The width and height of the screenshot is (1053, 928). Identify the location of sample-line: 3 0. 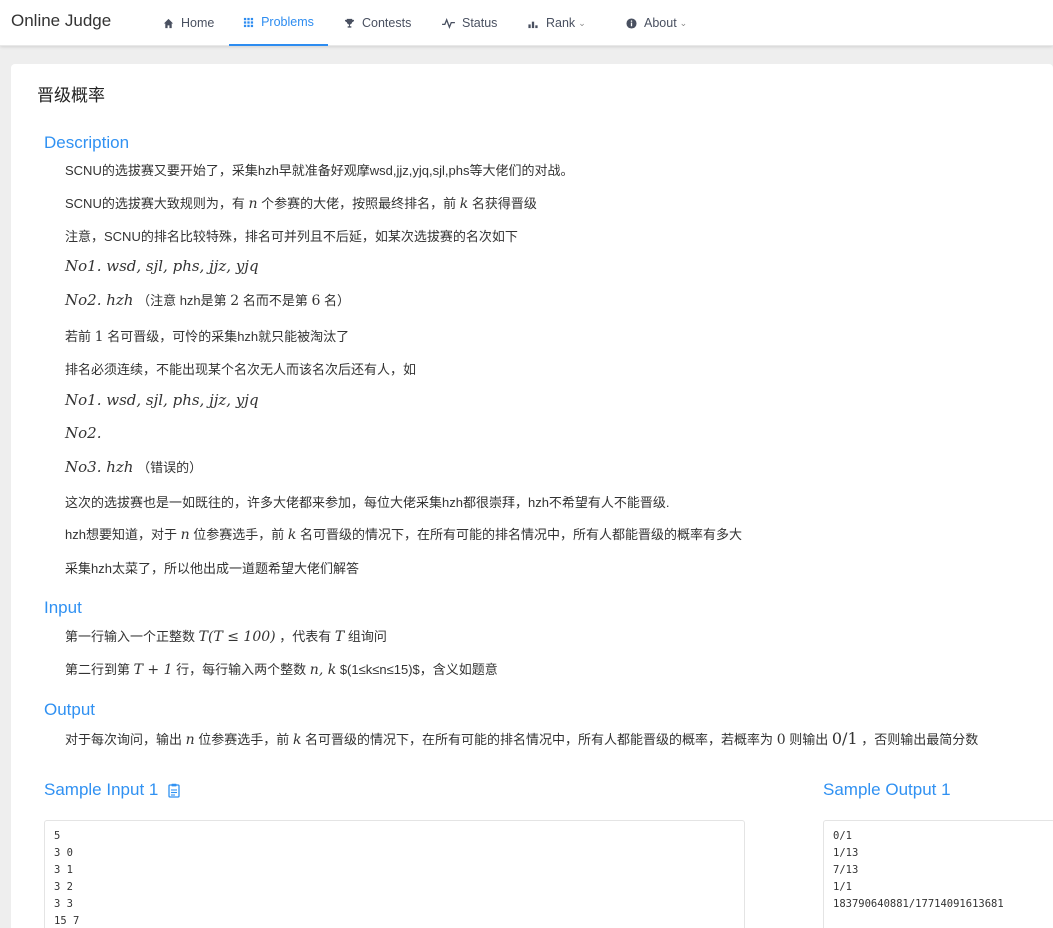
(63, 853).